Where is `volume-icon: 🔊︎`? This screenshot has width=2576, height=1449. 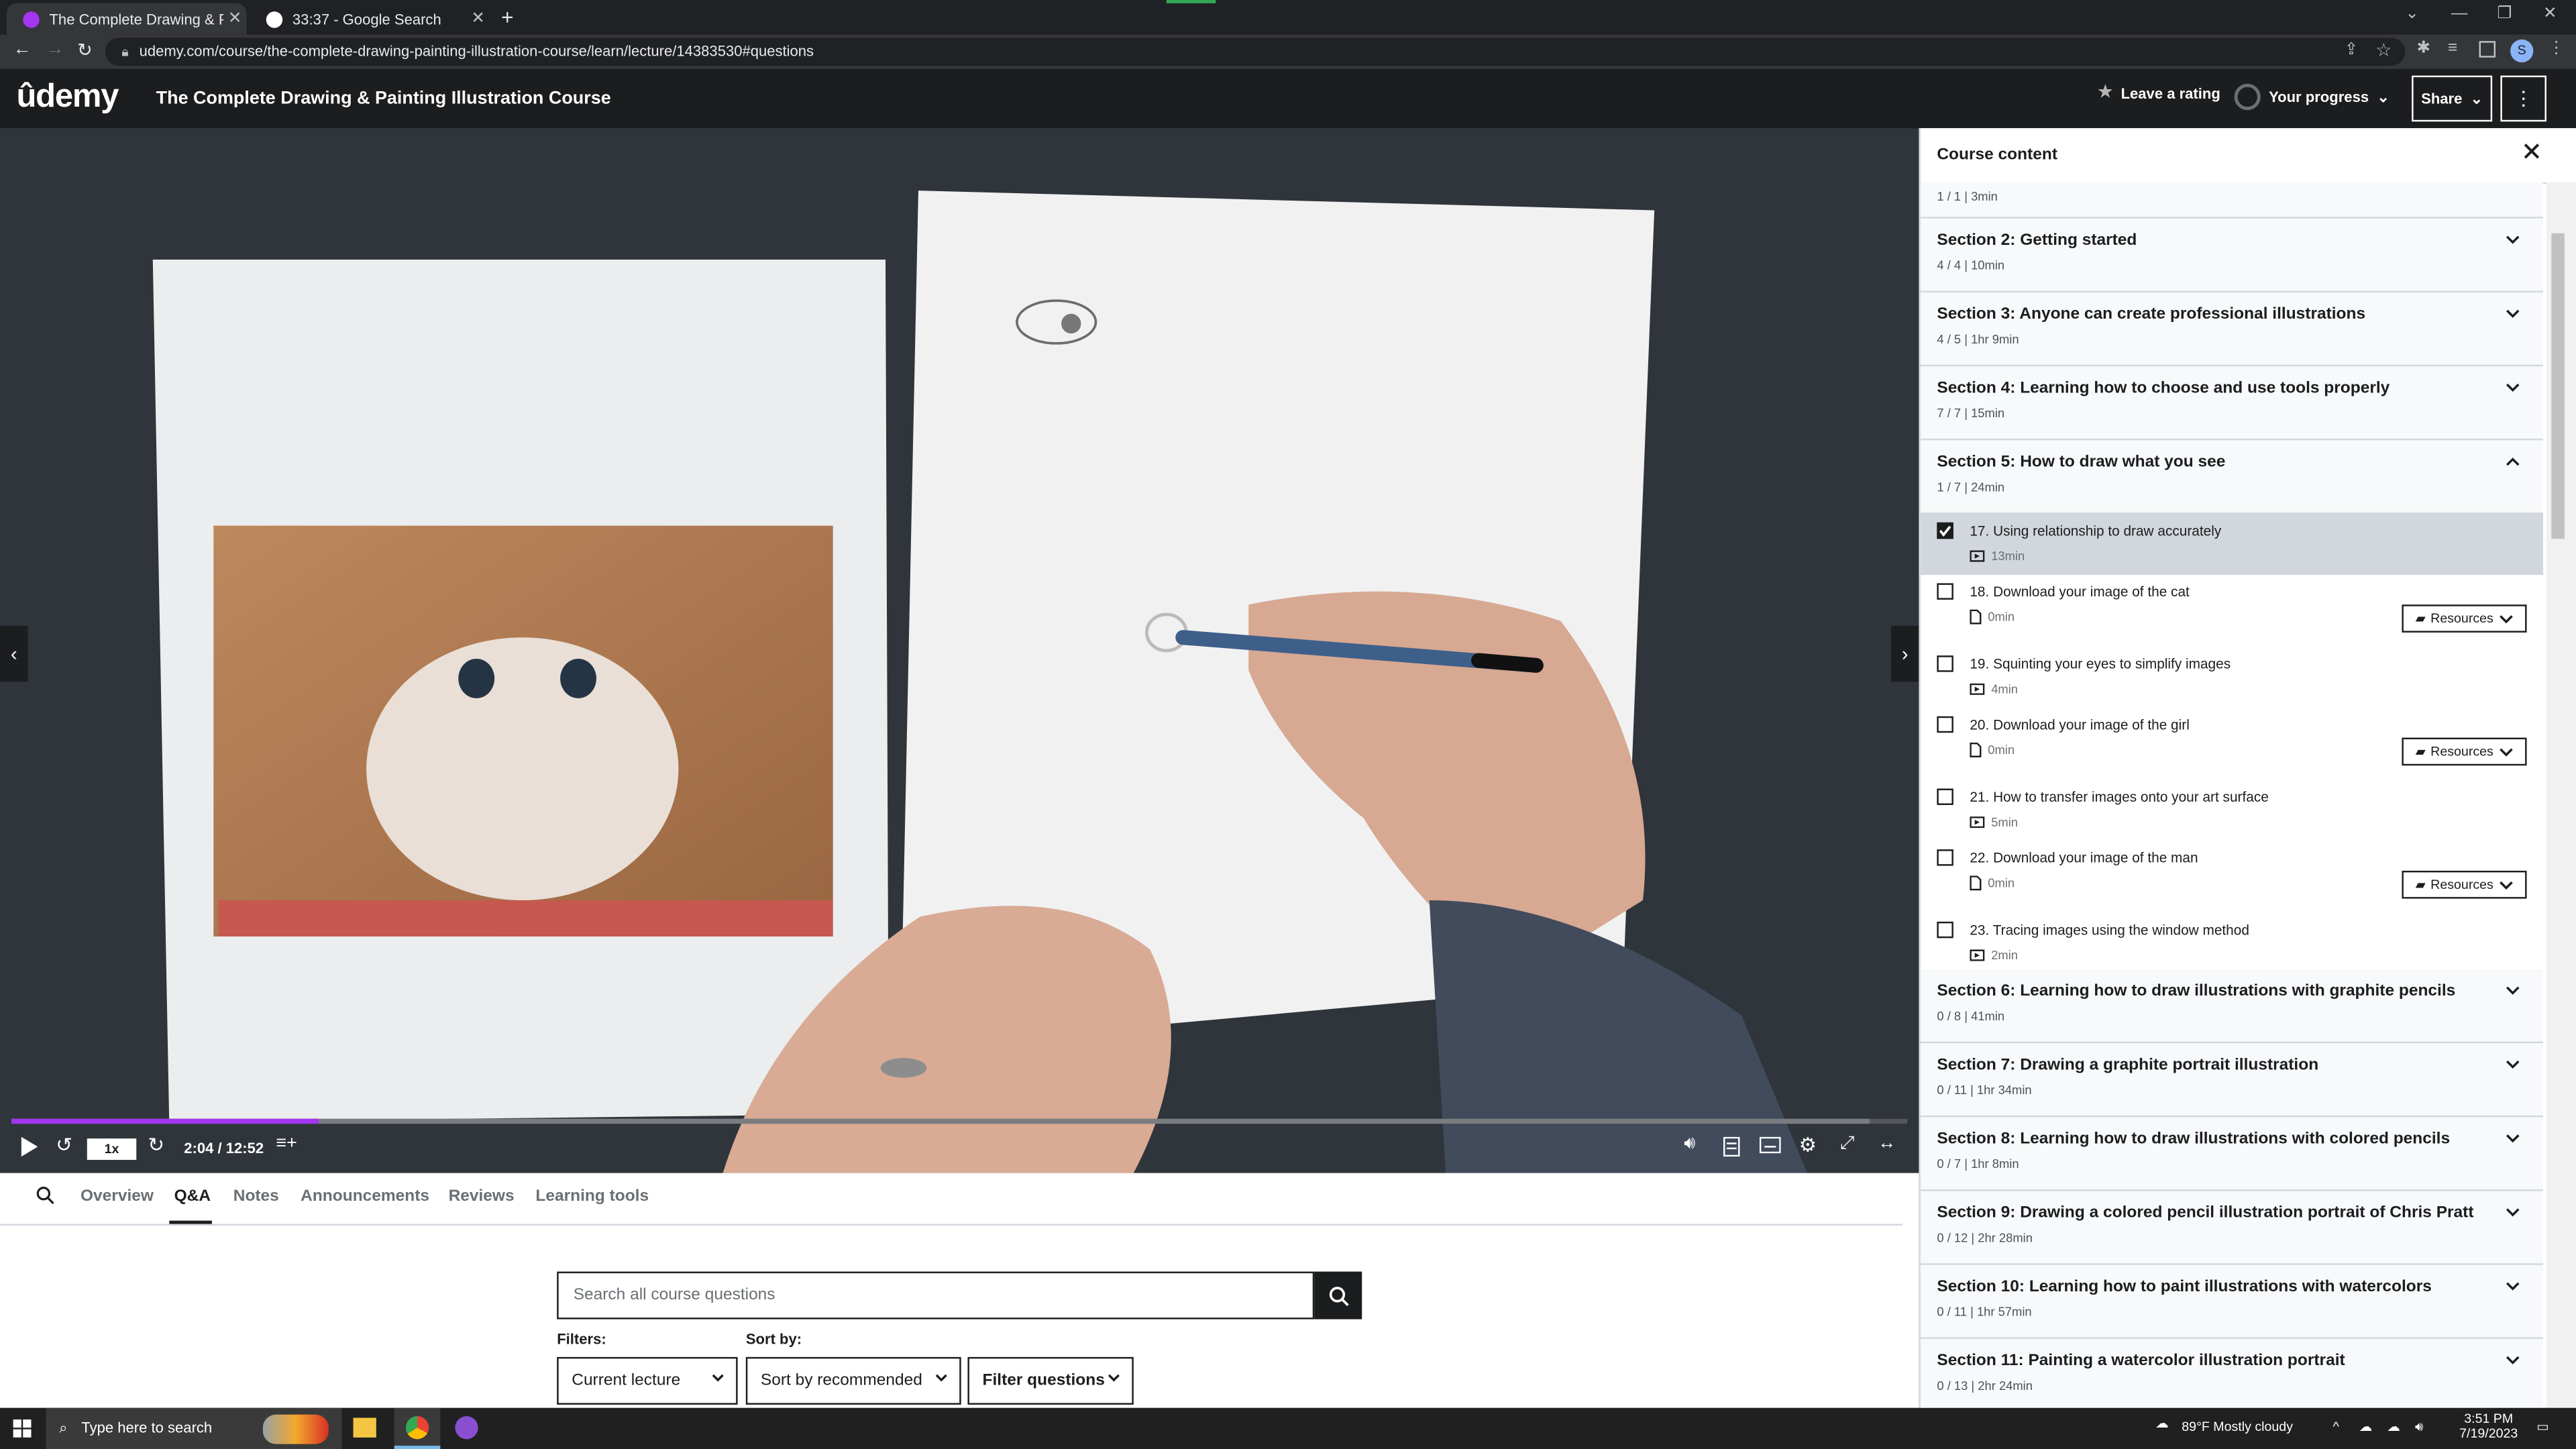
volume-icon: 🔊︎ is located at coordinates (1689, 1144).